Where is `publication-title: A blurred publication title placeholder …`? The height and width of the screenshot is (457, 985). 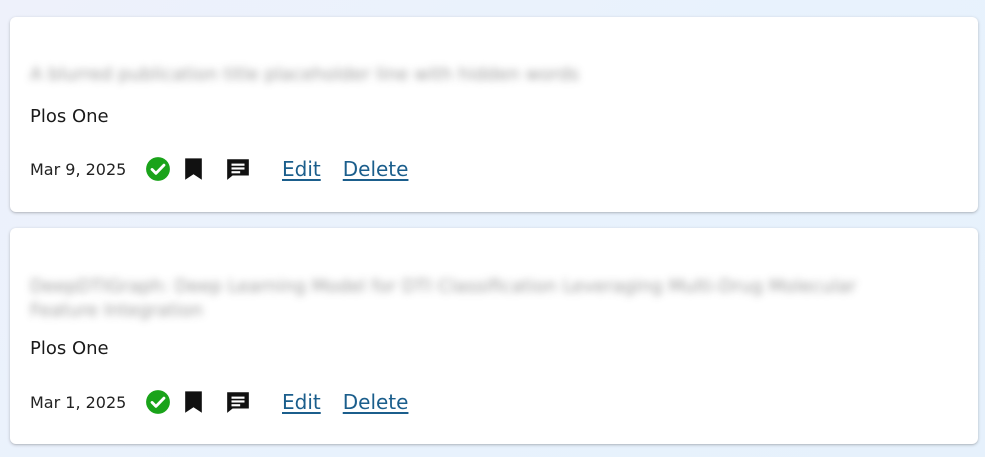
publication-title: A blurred publication title placeholder … is located at coordinates (304, 77).